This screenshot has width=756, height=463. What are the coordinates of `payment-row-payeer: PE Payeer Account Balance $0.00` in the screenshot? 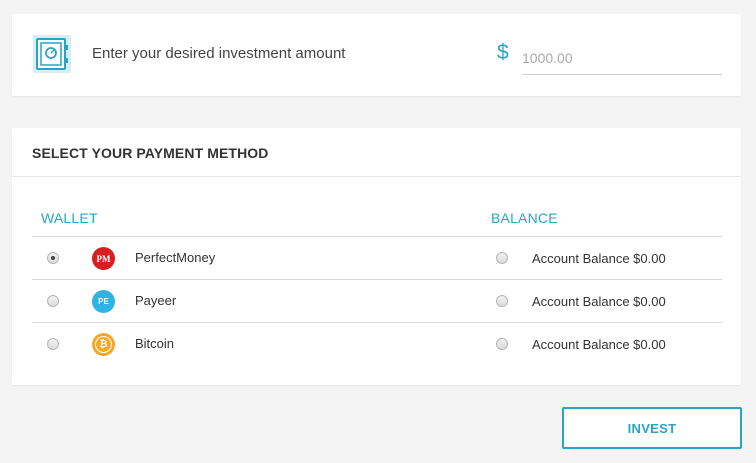 It's located at (377, 300).